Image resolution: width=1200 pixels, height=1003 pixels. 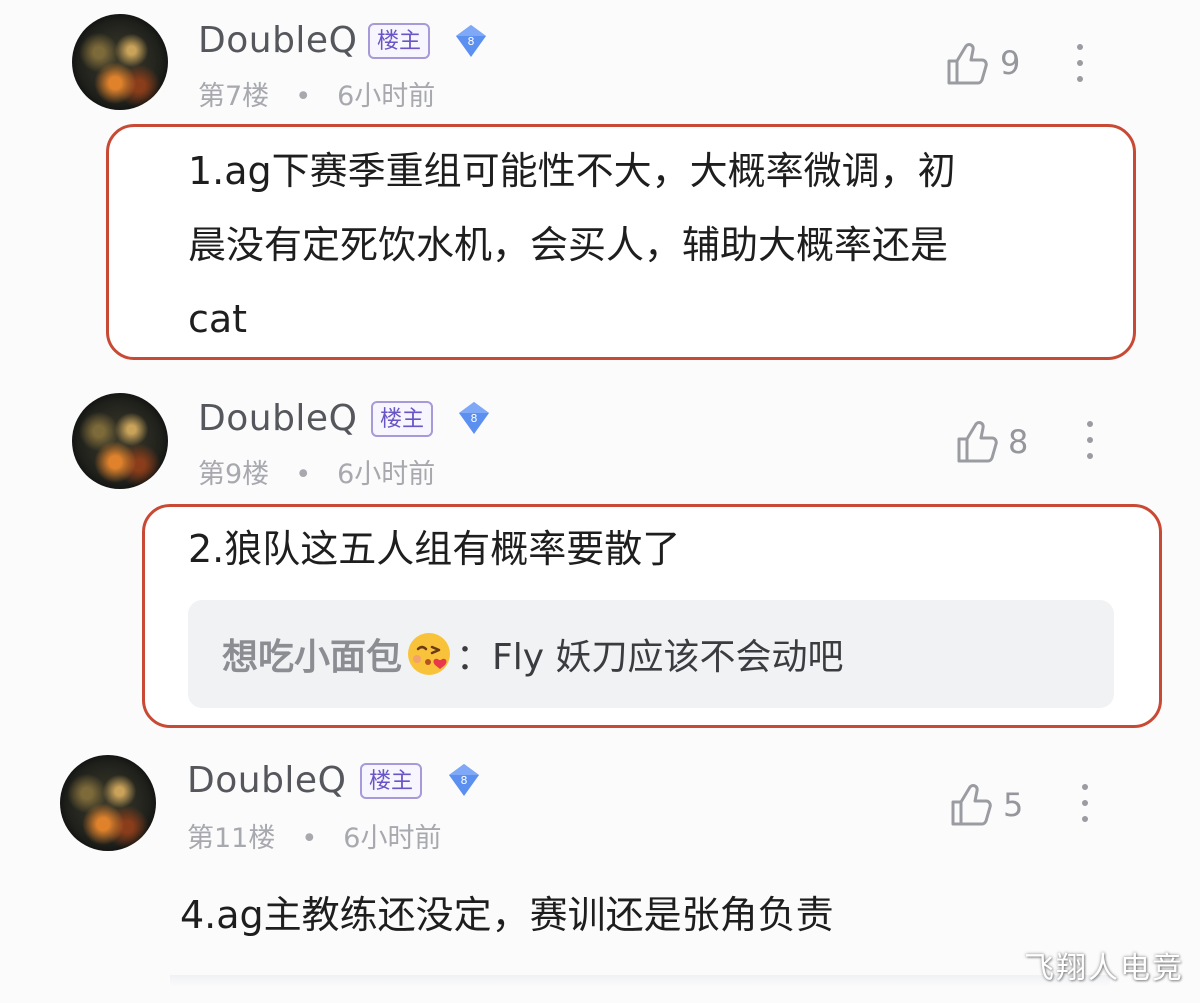 I want to click on body-line: 晨没有定死饮水机，会买人，辅助大概率还是, so click(x=568, y=245).